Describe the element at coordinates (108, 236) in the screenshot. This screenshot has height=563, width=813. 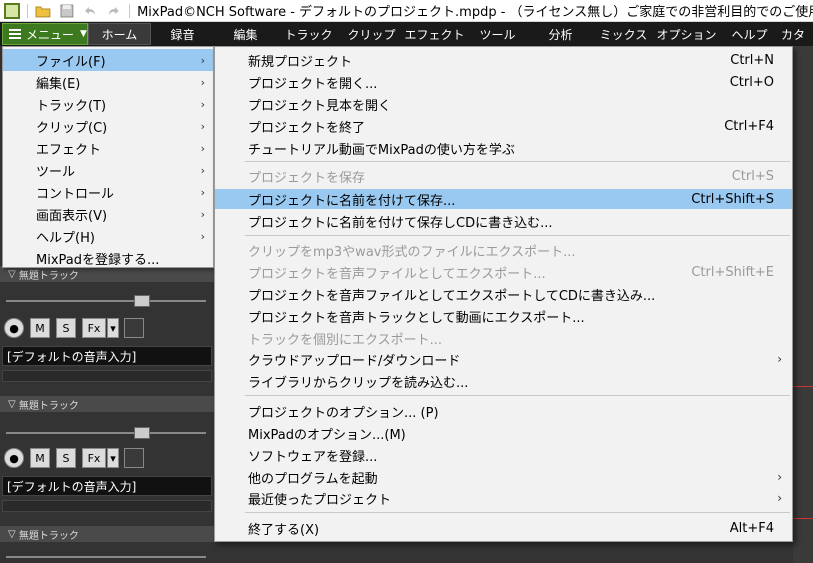
I see `menu-item-help: ヘルプ(H) ›` at that location.